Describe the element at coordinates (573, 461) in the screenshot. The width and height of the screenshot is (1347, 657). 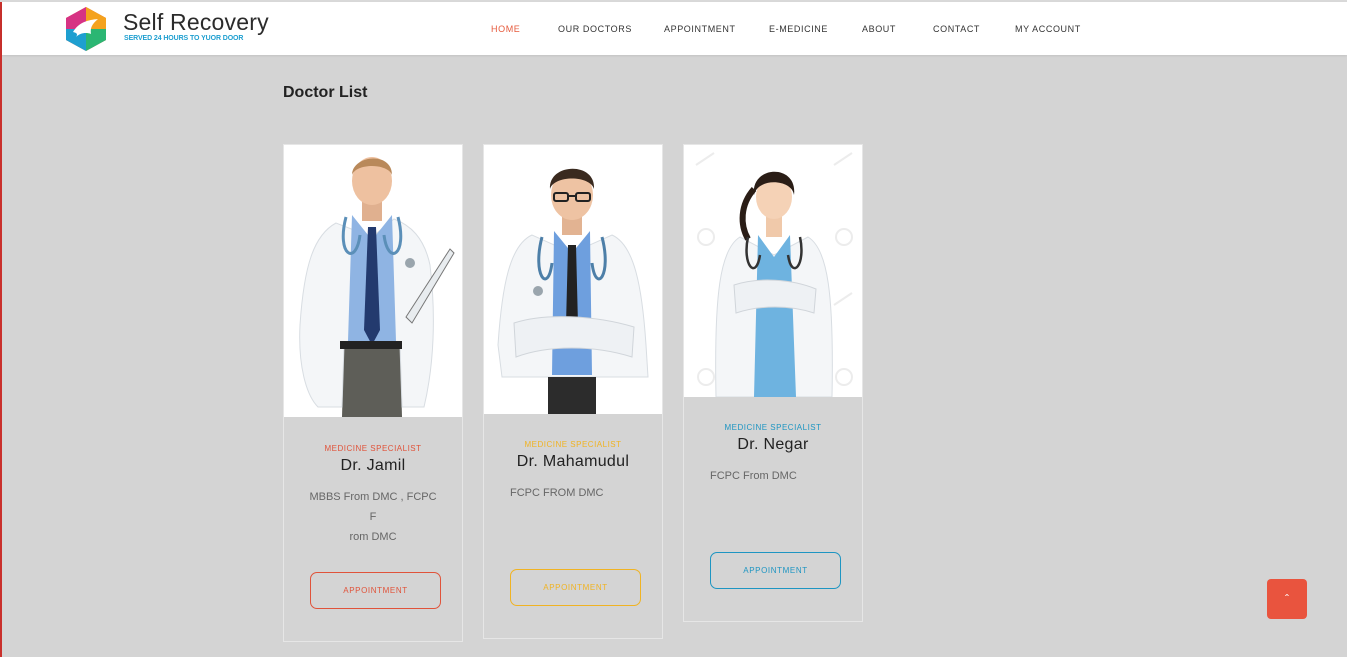
I see `doctor-name: Dr. Mahamudul` at that location.